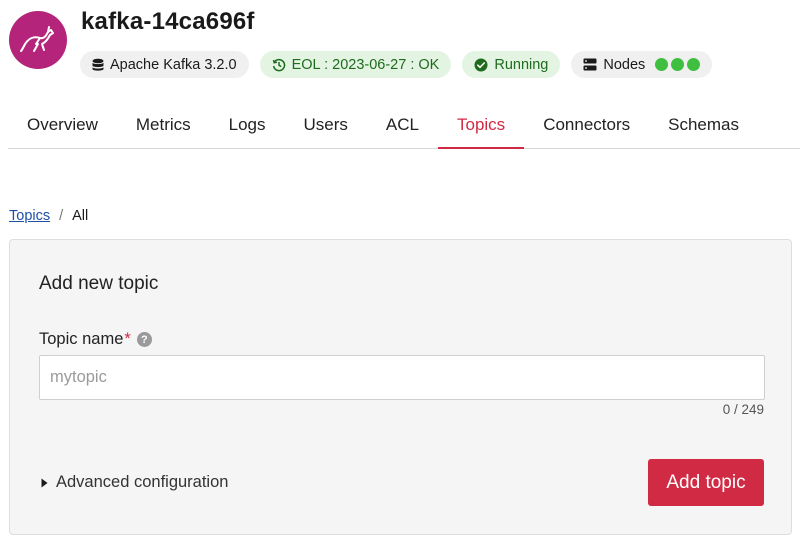 This screenshot has width=800, height=543. Describe the element at coordinates (142, 482) in the screenshot. I see `advanced-configuration-label: Advanced configuration` at that location.